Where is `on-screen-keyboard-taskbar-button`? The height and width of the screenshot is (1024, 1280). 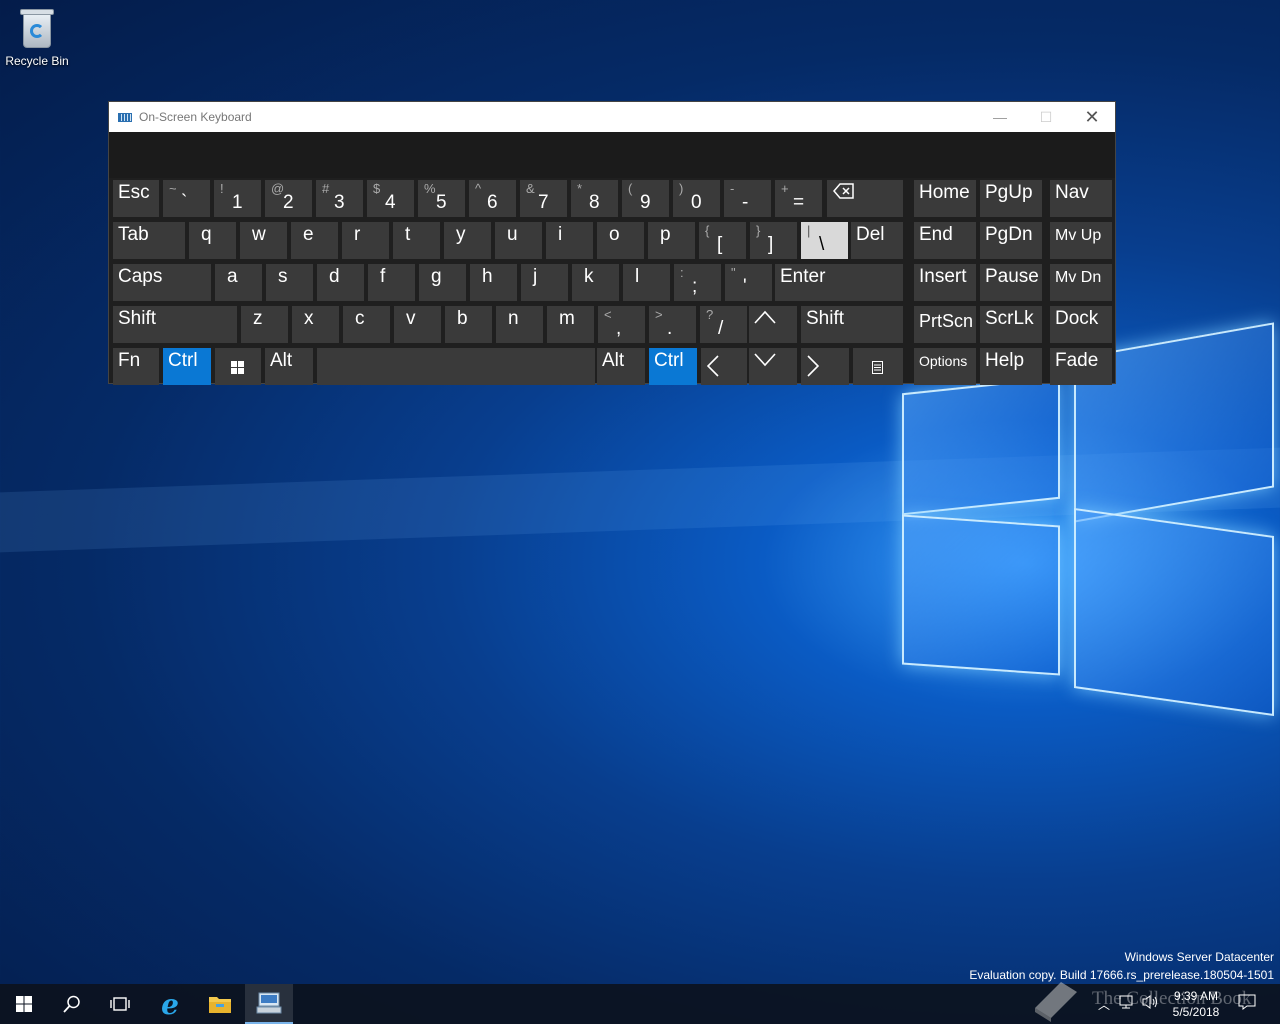 on-screen-keyboard-taskbar-button is located at coordinates (269, 1004).